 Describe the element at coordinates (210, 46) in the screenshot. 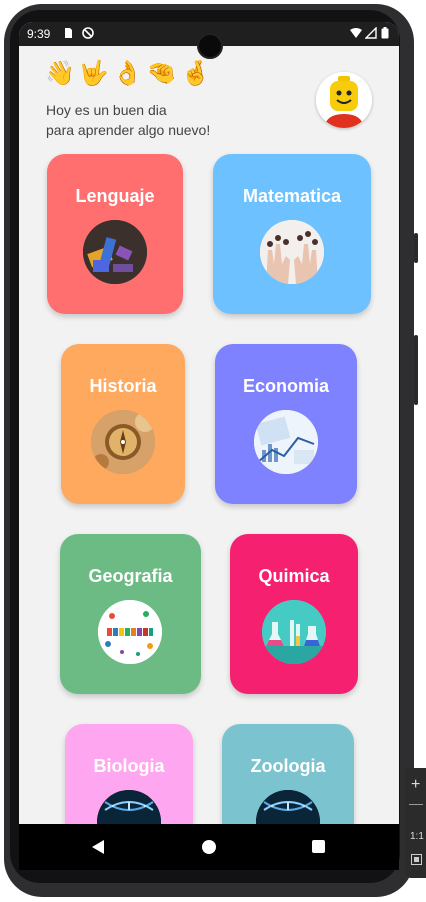

I see `front-camera` at that location.